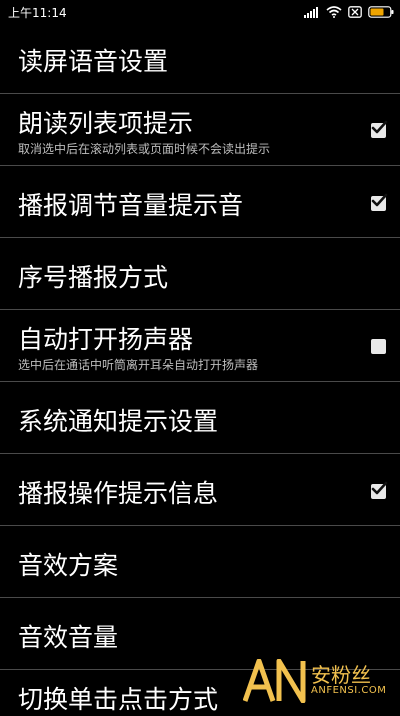  What do you see at coordinates (200, 59) in the screenshot?
I see `setting-item-screen-reader-voice: 读屏语音设置` at bounding box center [200, 59].